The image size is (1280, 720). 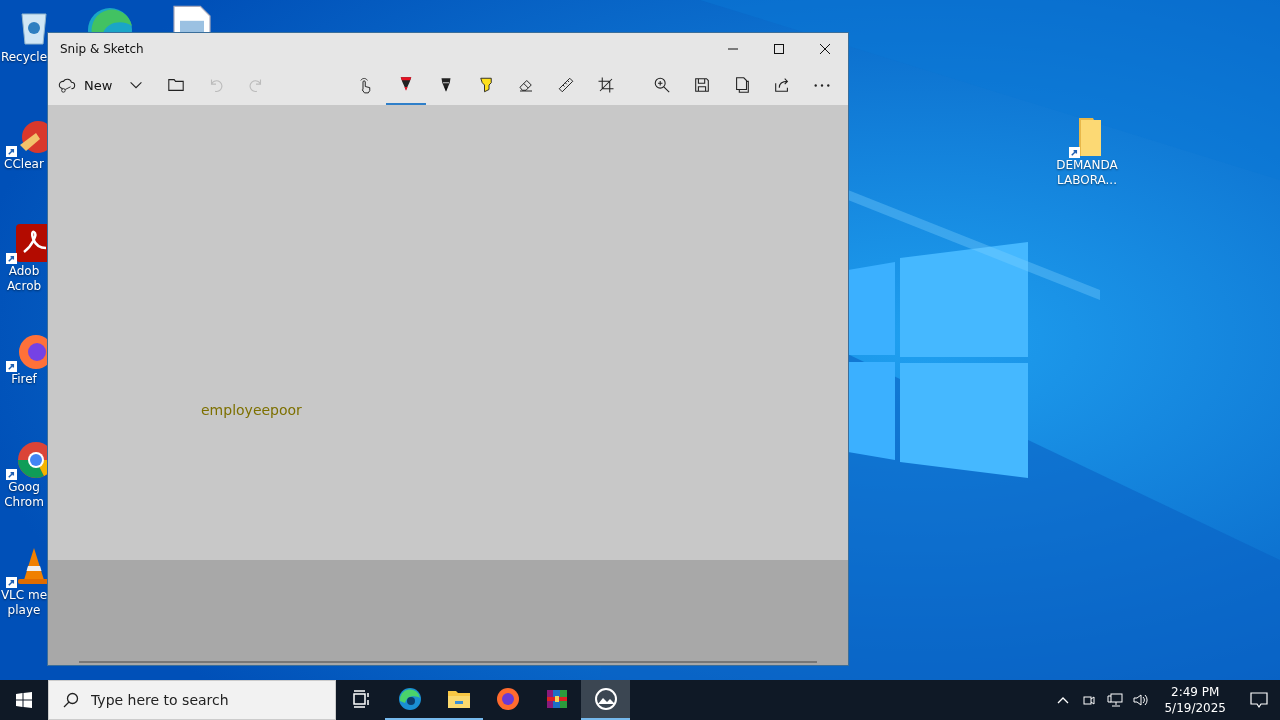 I want to click on crop-icon, so click(x=606, y=85).